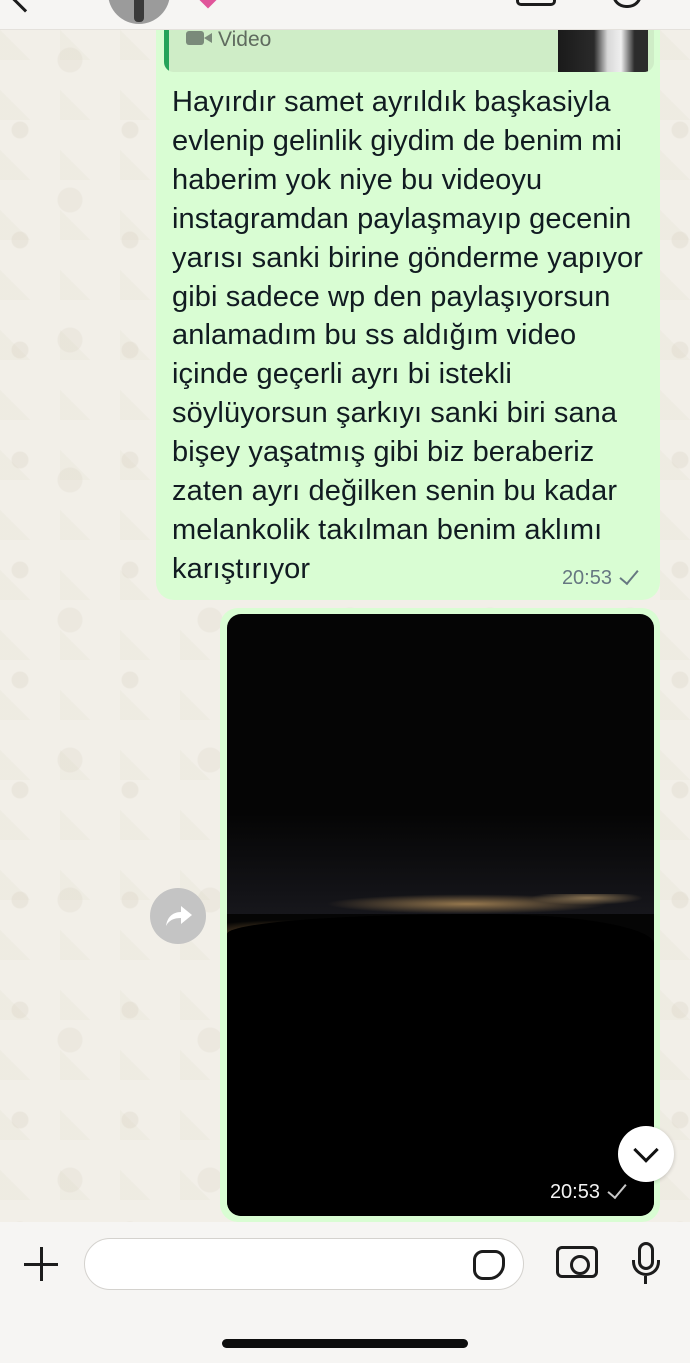 The width and height of the screenshot is (690, 1363). What do you see at coordinates (304, 1264) in the screenshot?
I see `message-input` at bounding box center [304, 1264].